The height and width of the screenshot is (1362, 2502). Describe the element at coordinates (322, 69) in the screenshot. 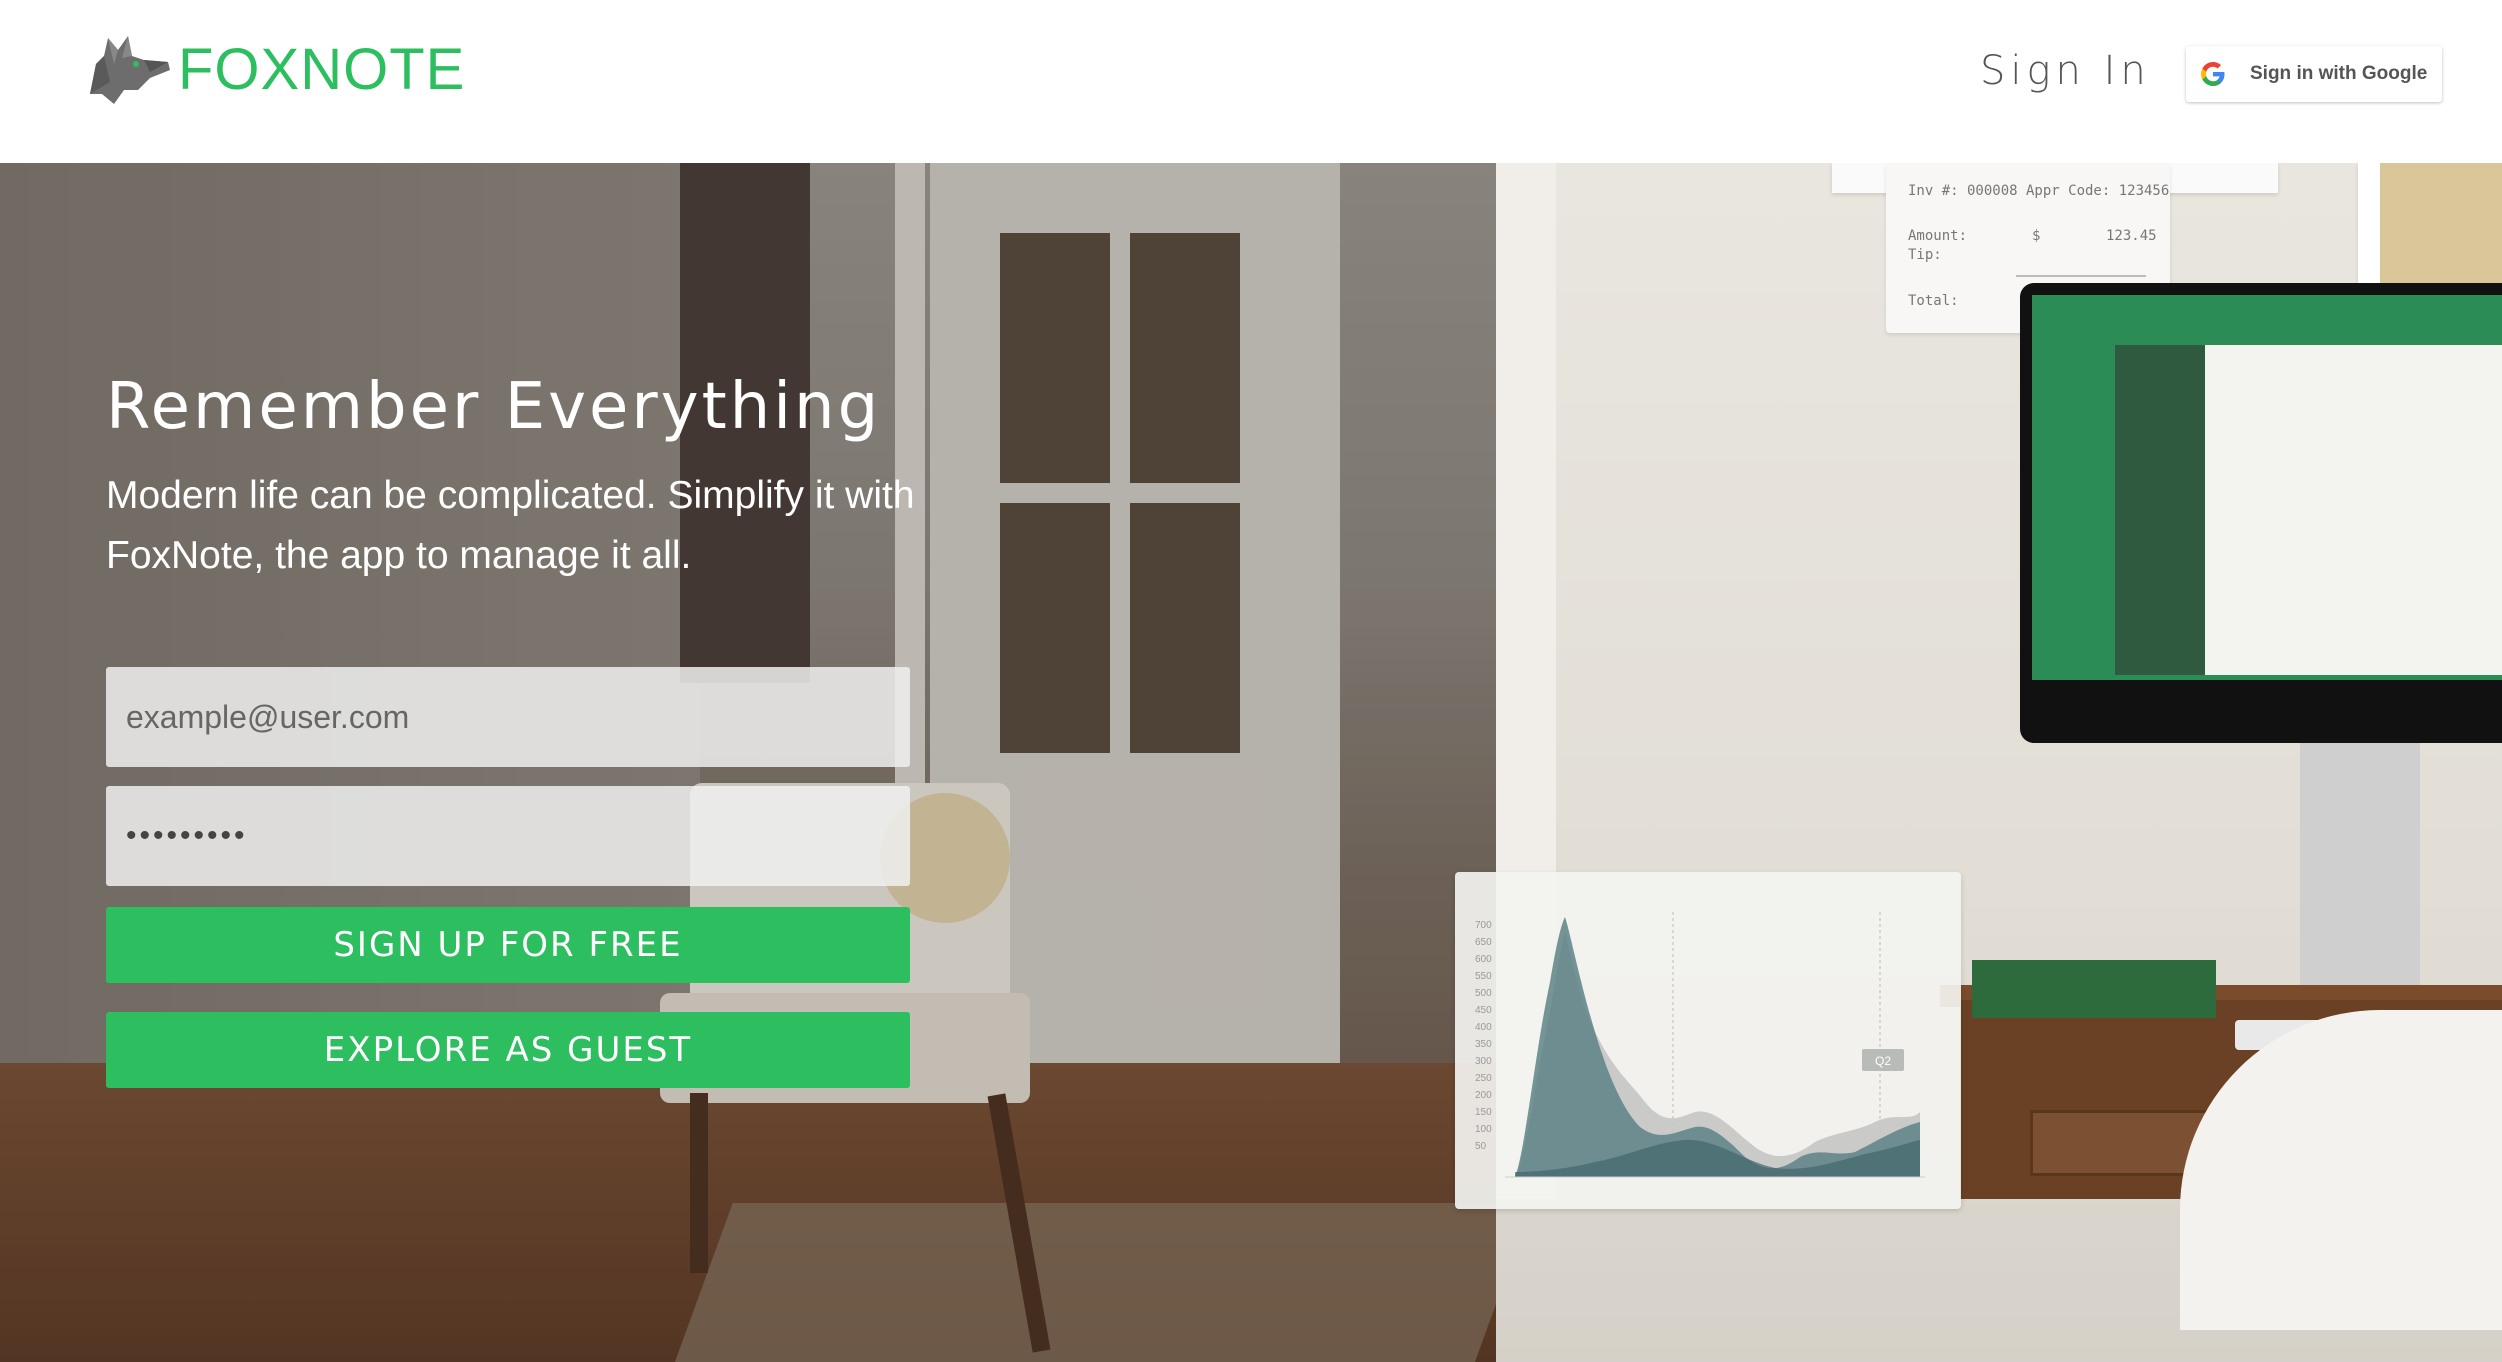

I see `brand-name: FOXNOTE` at that location.